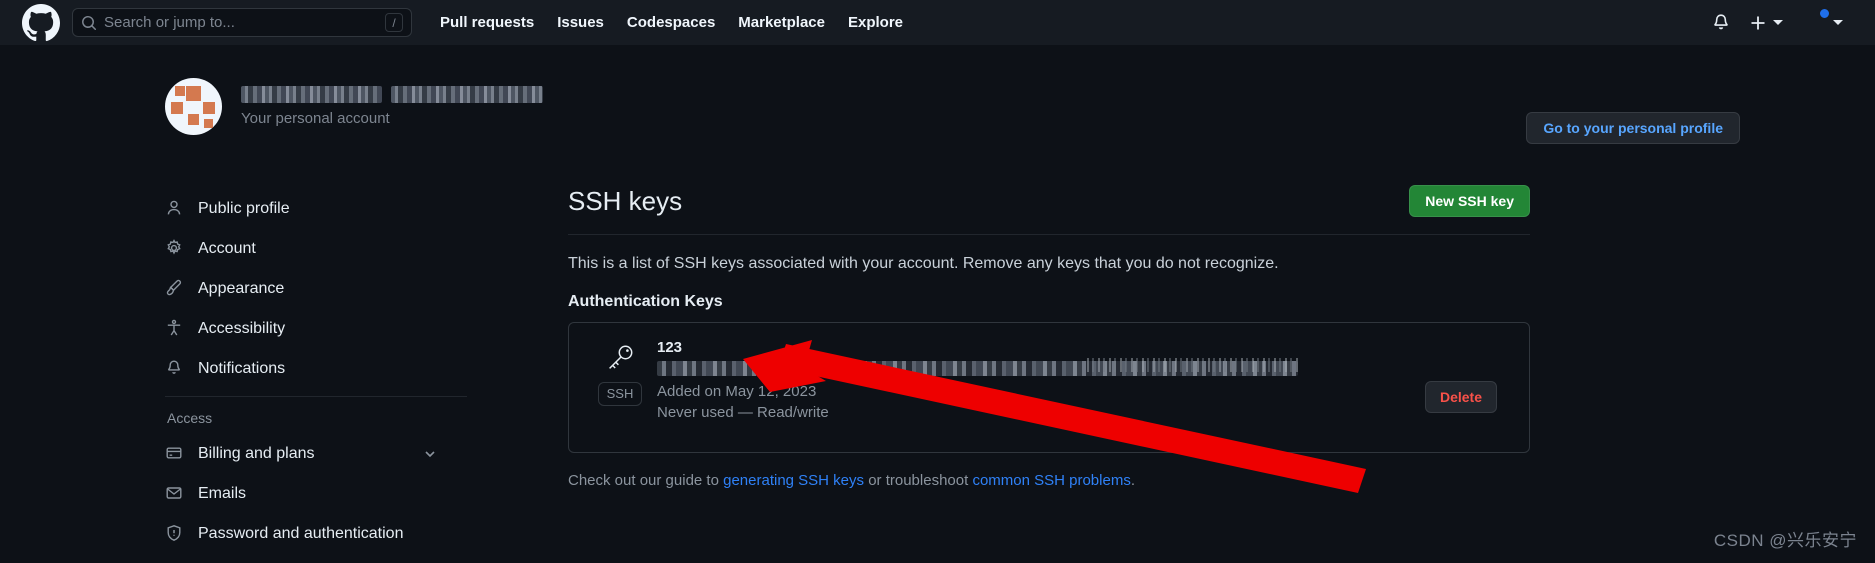  What do you see at coordinates (190, 418) in the screenshot?
I see `sidebar-group-title-access: Access` at bounding box center [190, 418].